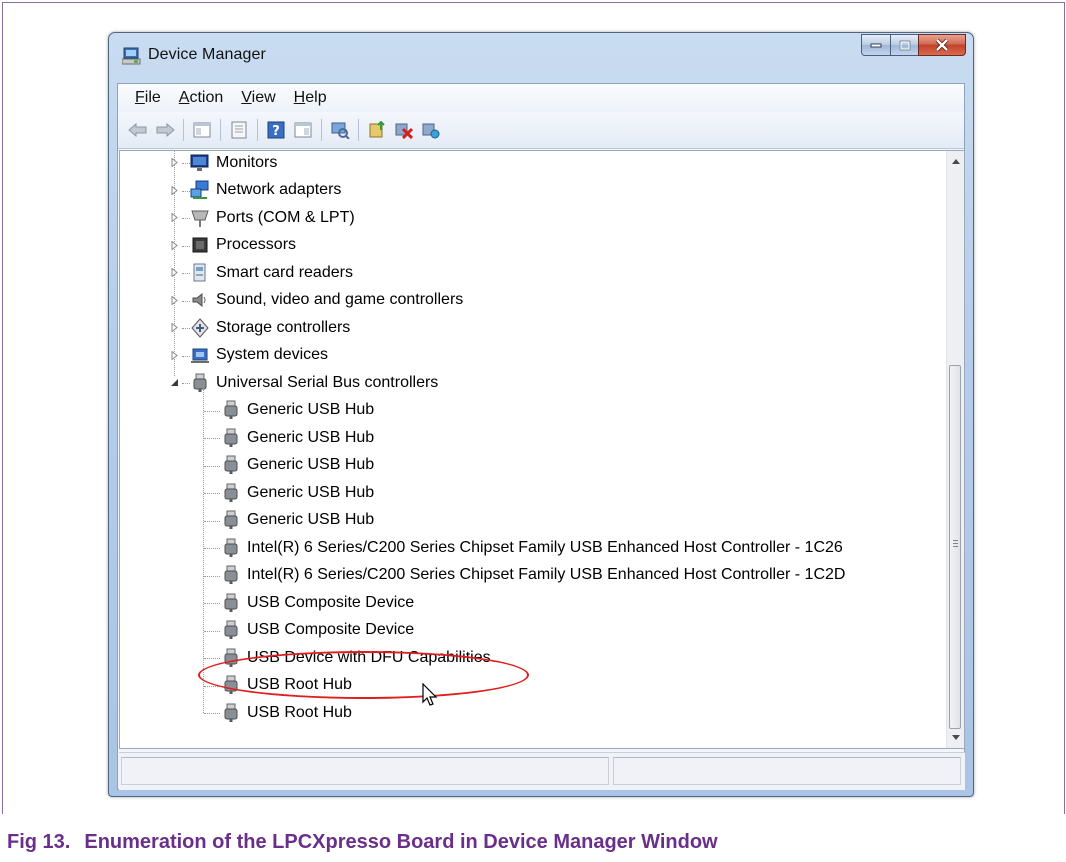 The height and width of the screenshot is (862, 1066). I want to click on tree-category-label: Storage controllers, so click(283, 327).